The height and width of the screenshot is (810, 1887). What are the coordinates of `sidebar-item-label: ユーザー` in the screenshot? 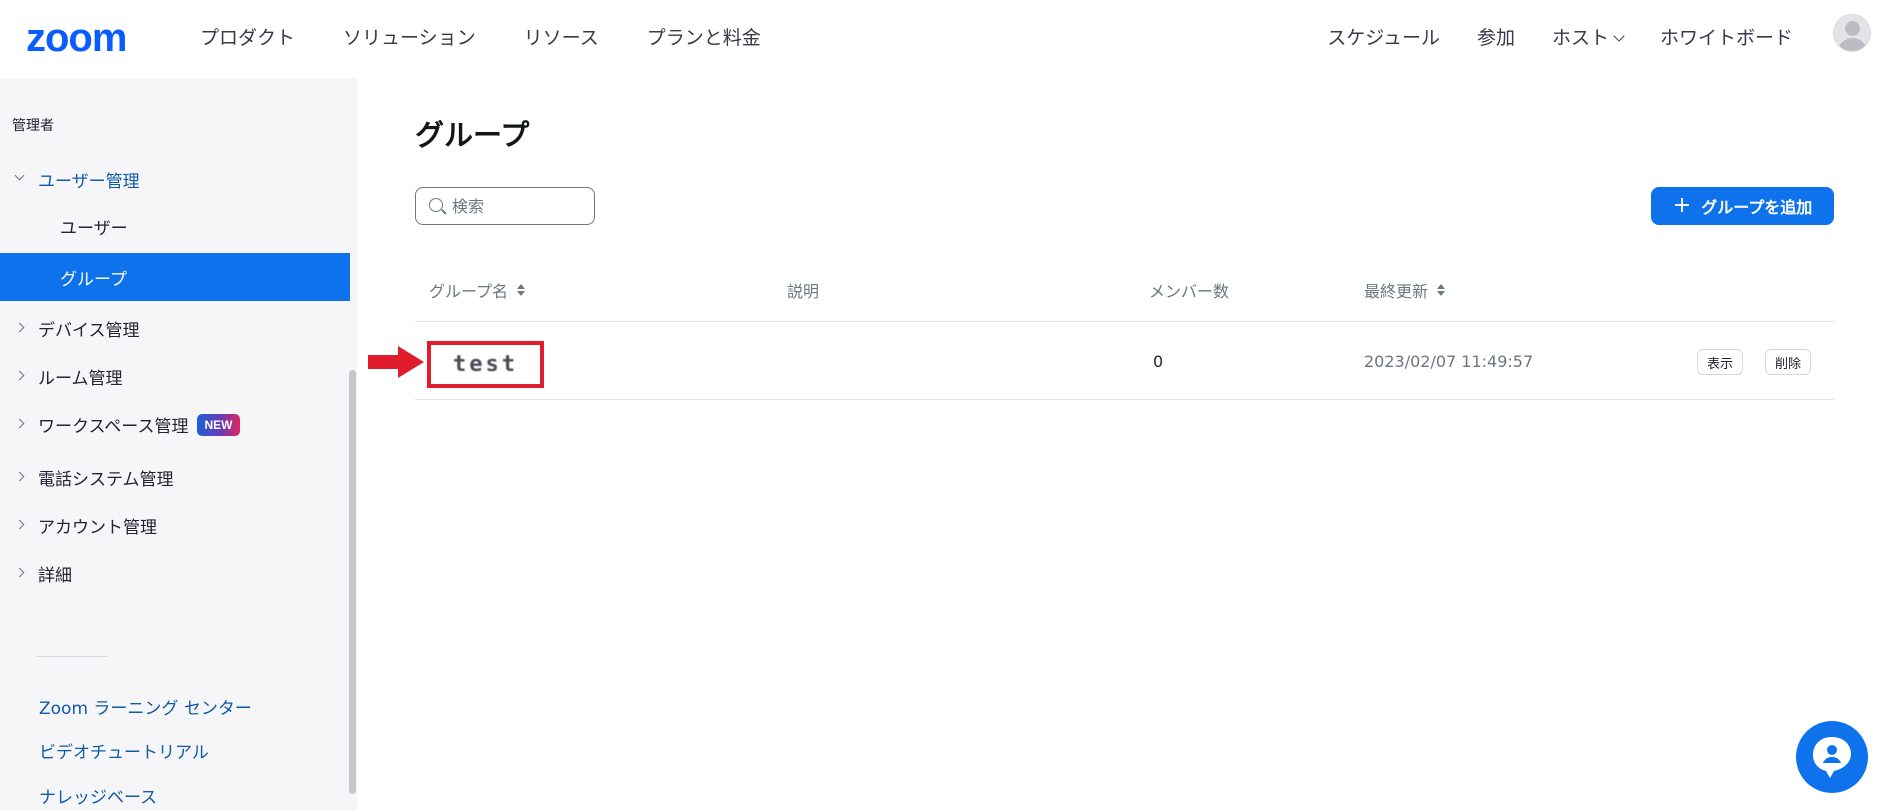 It's located at (94, 228).